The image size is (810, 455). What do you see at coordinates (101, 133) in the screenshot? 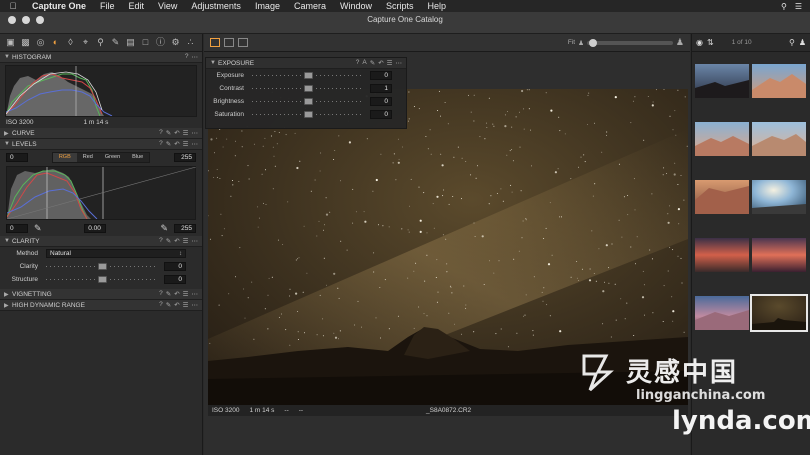
I see `curve-header: ▶ CURVE ? ✎ ↶ ☰ ⋯` at bounding box center [101, 133].